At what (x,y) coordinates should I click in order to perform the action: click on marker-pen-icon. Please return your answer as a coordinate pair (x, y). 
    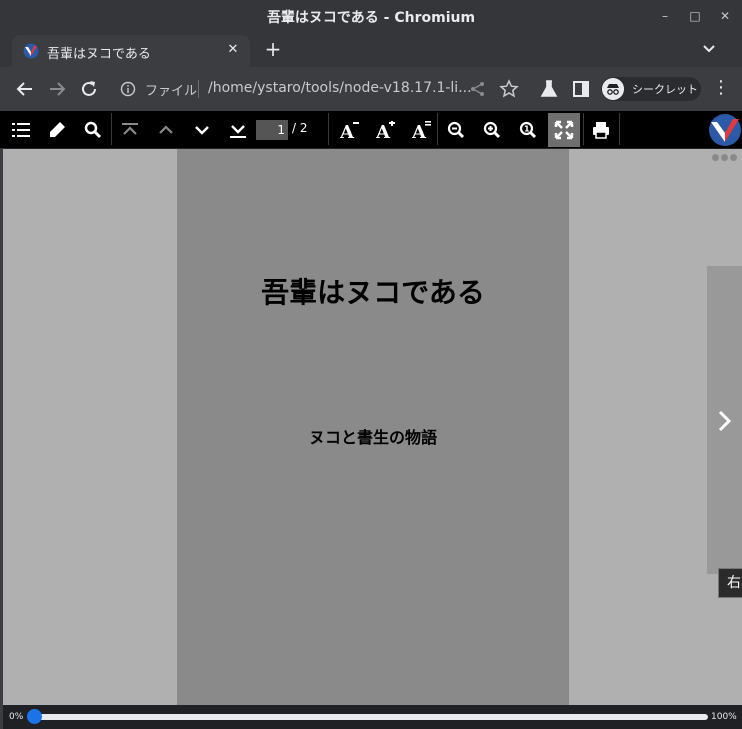
    Looking at the image, I should click on (57, 129).